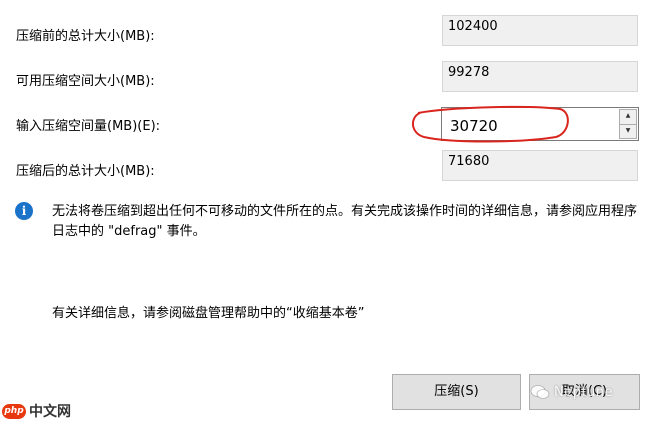 The image size is (656, 425). I want to click on total-size-before-field: 102400, so click(540, 30).